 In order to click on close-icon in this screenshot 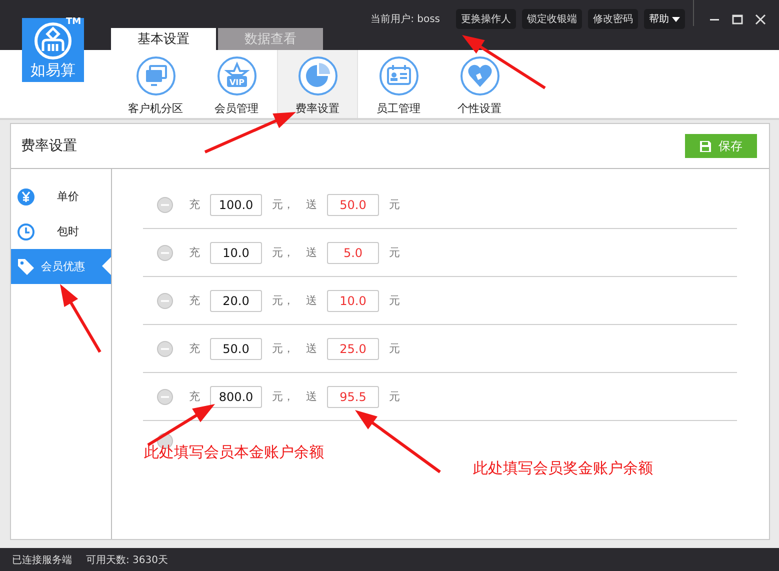, I will do `click(760, 19)`.